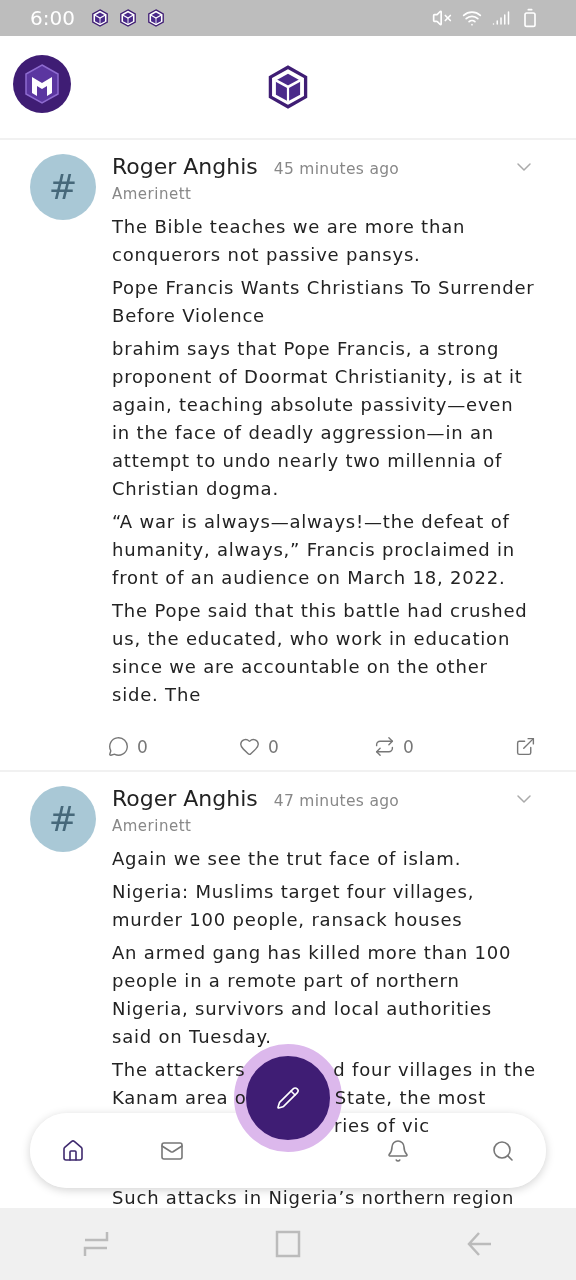 This screenshot has width=576, height=1280. What do you see at coordinates (288, 87) in the screenshot?
I see `app-logo` at bounding box center [288, 87].